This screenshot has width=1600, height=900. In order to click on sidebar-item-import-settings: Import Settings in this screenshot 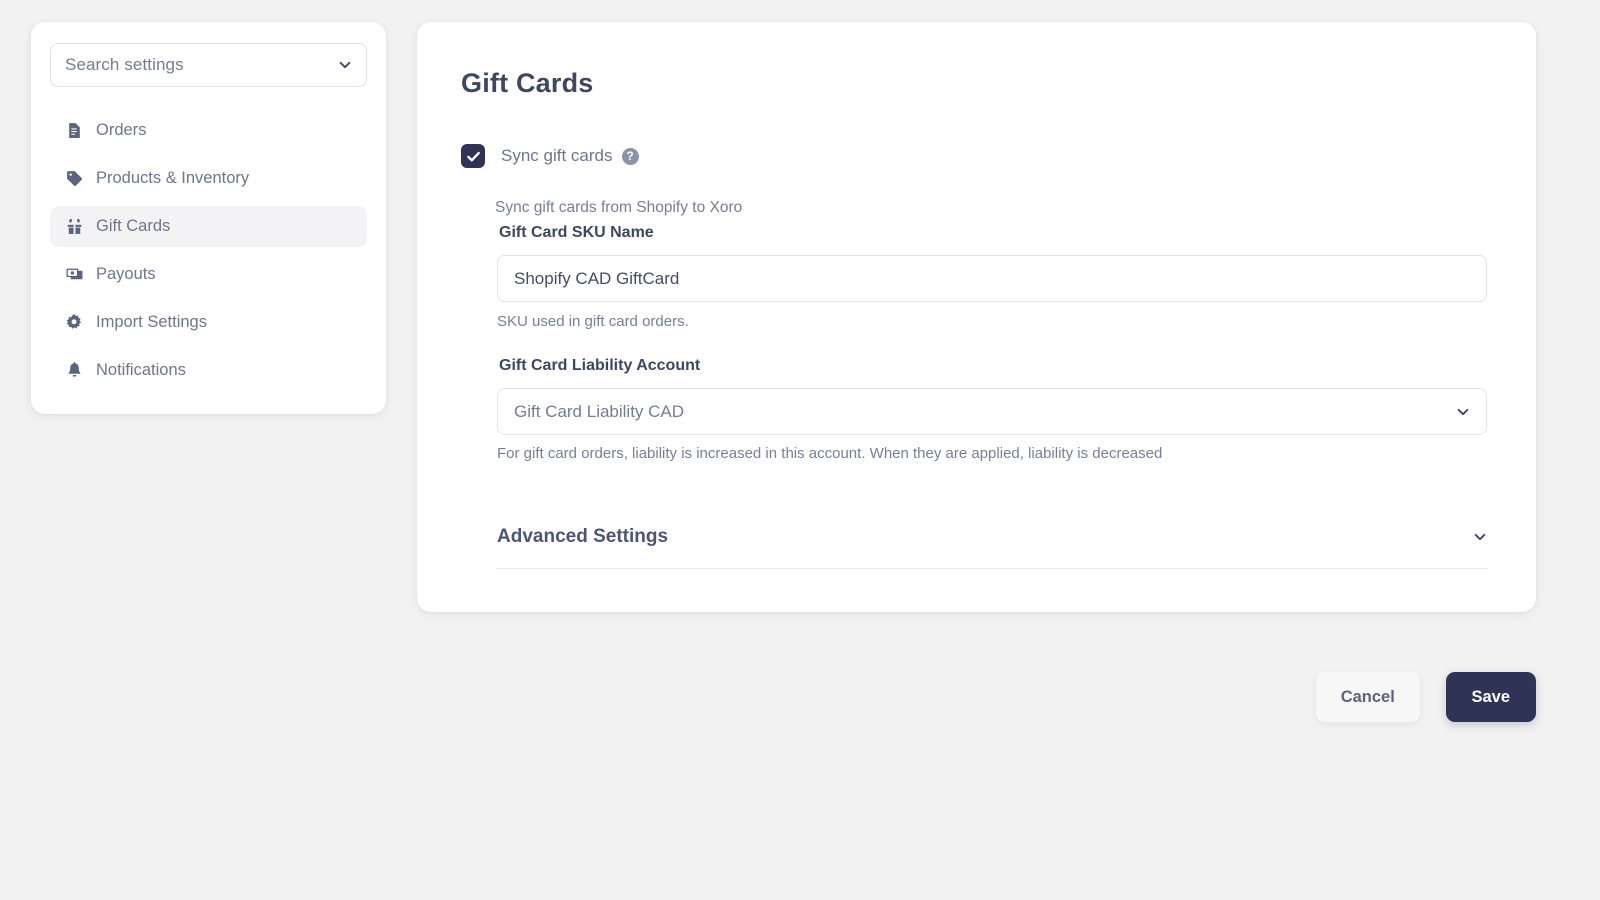, I will do `click(208, 322)`.